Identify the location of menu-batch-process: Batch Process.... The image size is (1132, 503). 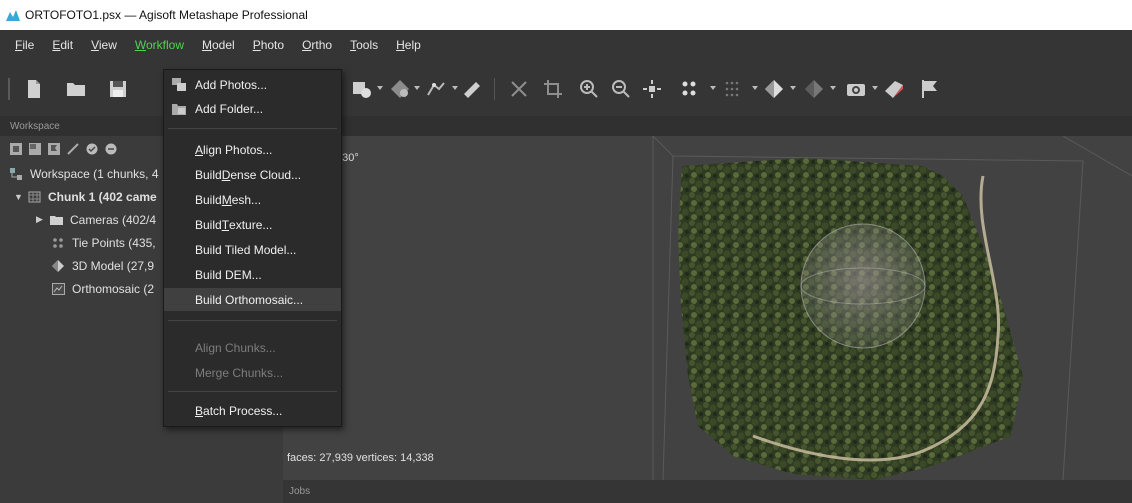
(252, 410).